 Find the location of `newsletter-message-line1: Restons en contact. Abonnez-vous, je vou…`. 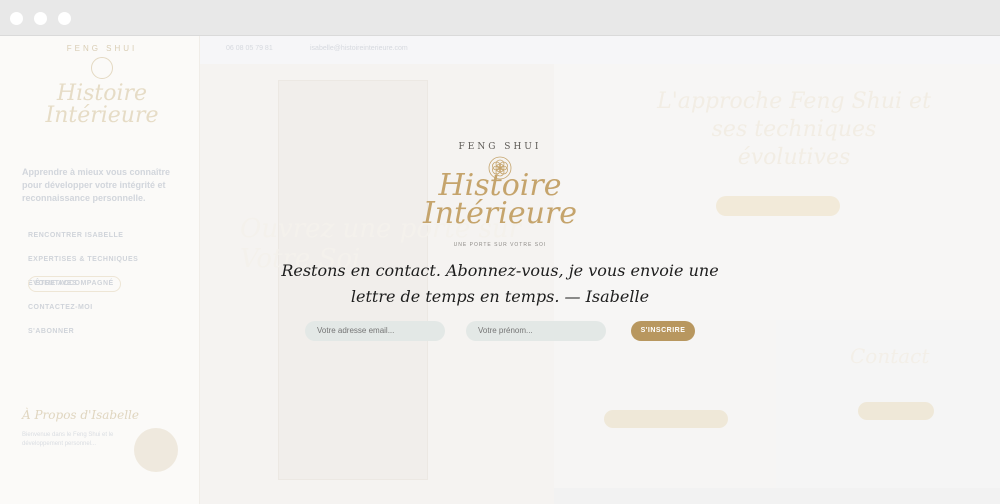

newsletter-message-line1: Restons en contact. Abonnez-vous, je vou… is located at coordinates (500, 270).